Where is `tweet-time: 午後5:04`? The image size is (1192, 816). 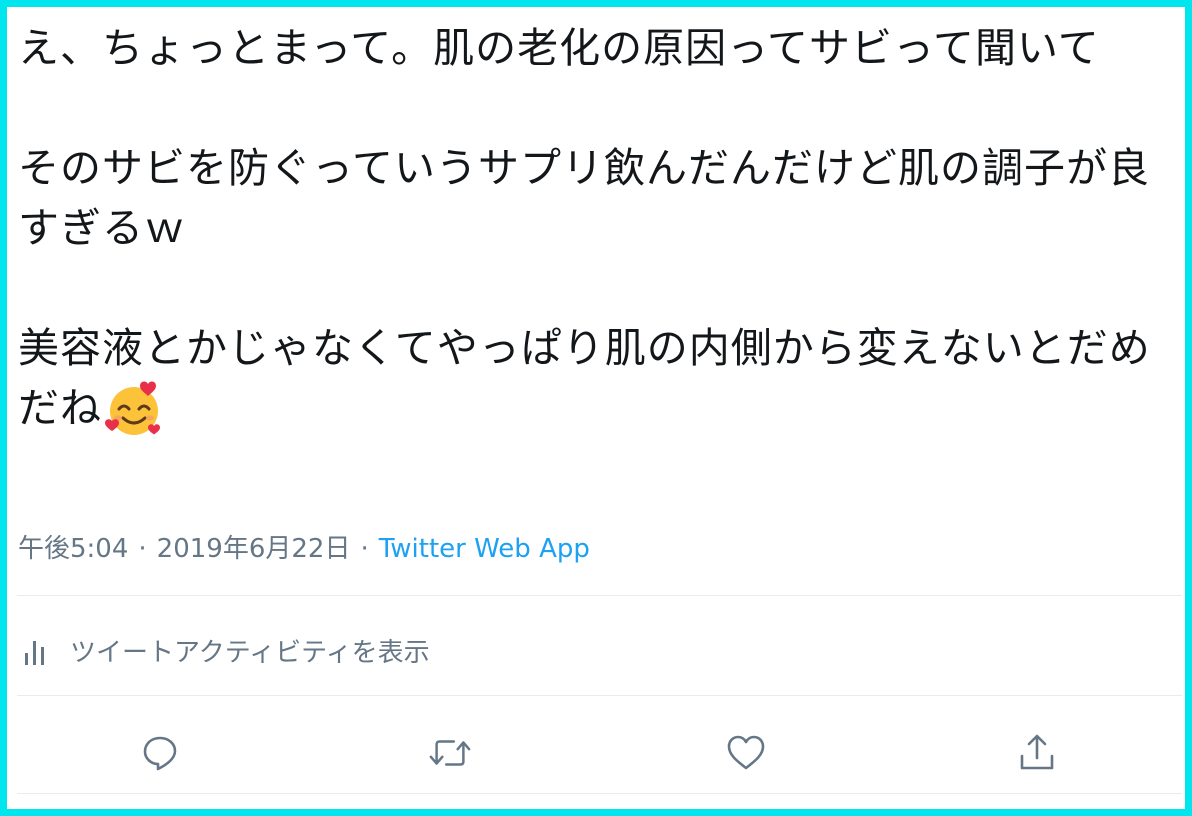
tweet-time: 午後5:04 is located at coordinates (73, 549).